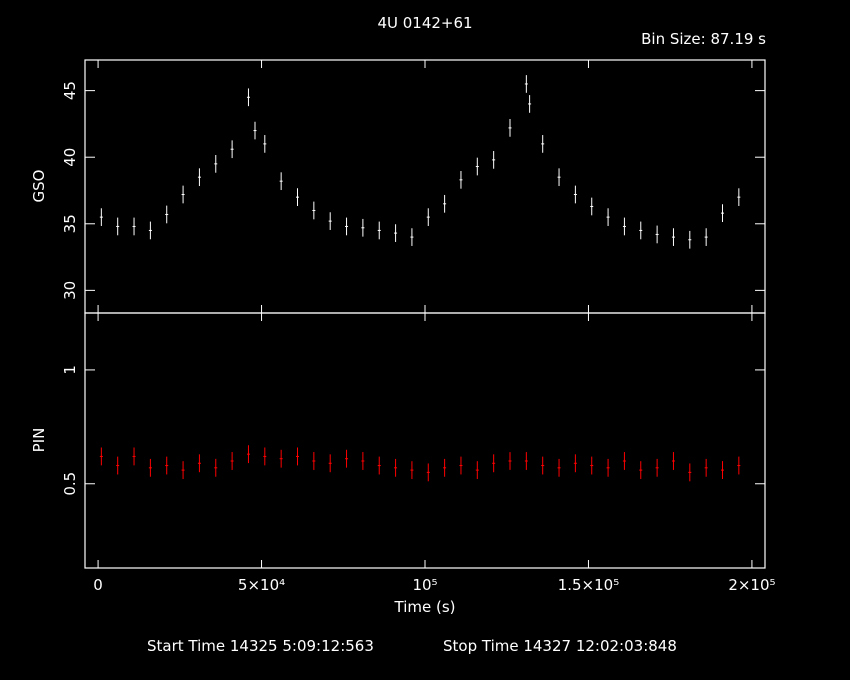 Image resolution: width=850 pixels, height=680 pixels. I want to click on gso-ytick-label: 45, so click(70, 90).